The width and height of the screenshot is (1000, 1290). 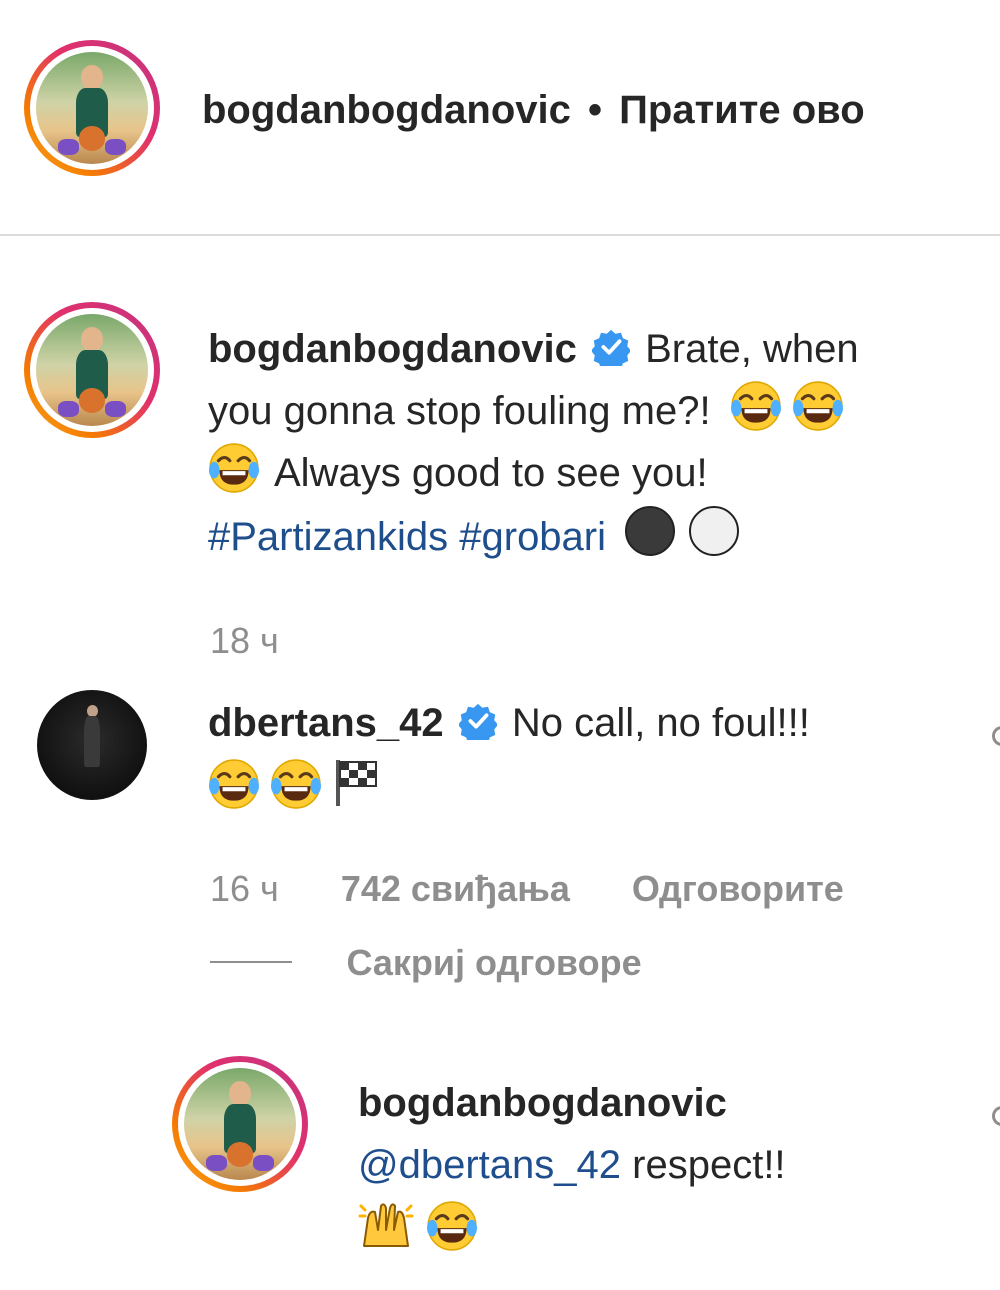 I want to click on header-bar: bogdanbogdanovic • Пратите ово, so click(x=533, y=110).